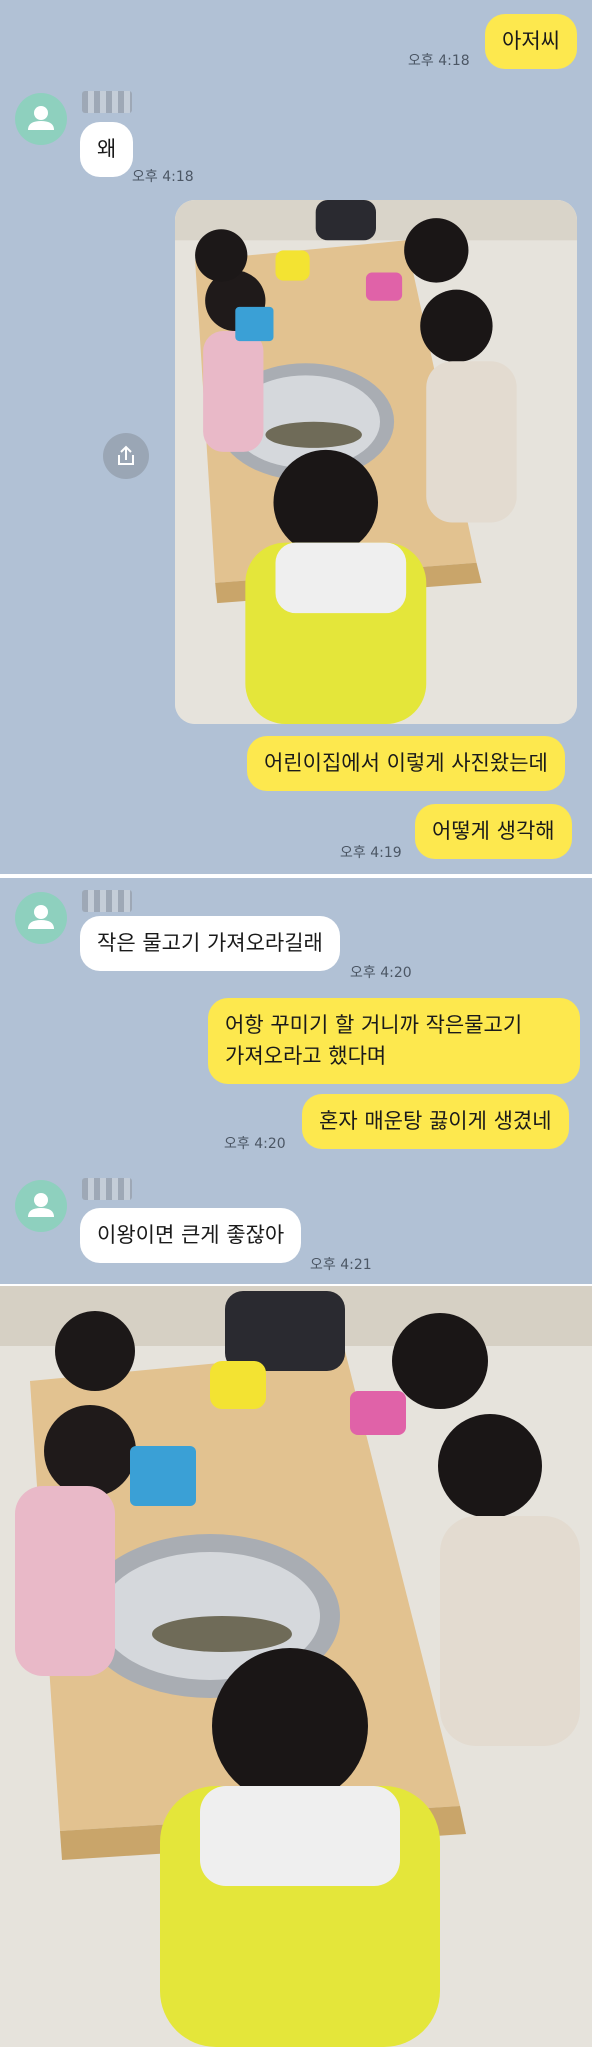  What do you see at coordinates (394, 1041) in the screenshot?
I see `my-message-bubble: 어항 꾸미기 할 거니까 작은물고기 가져오라고 했다며` at bounding box center [394, 1041].